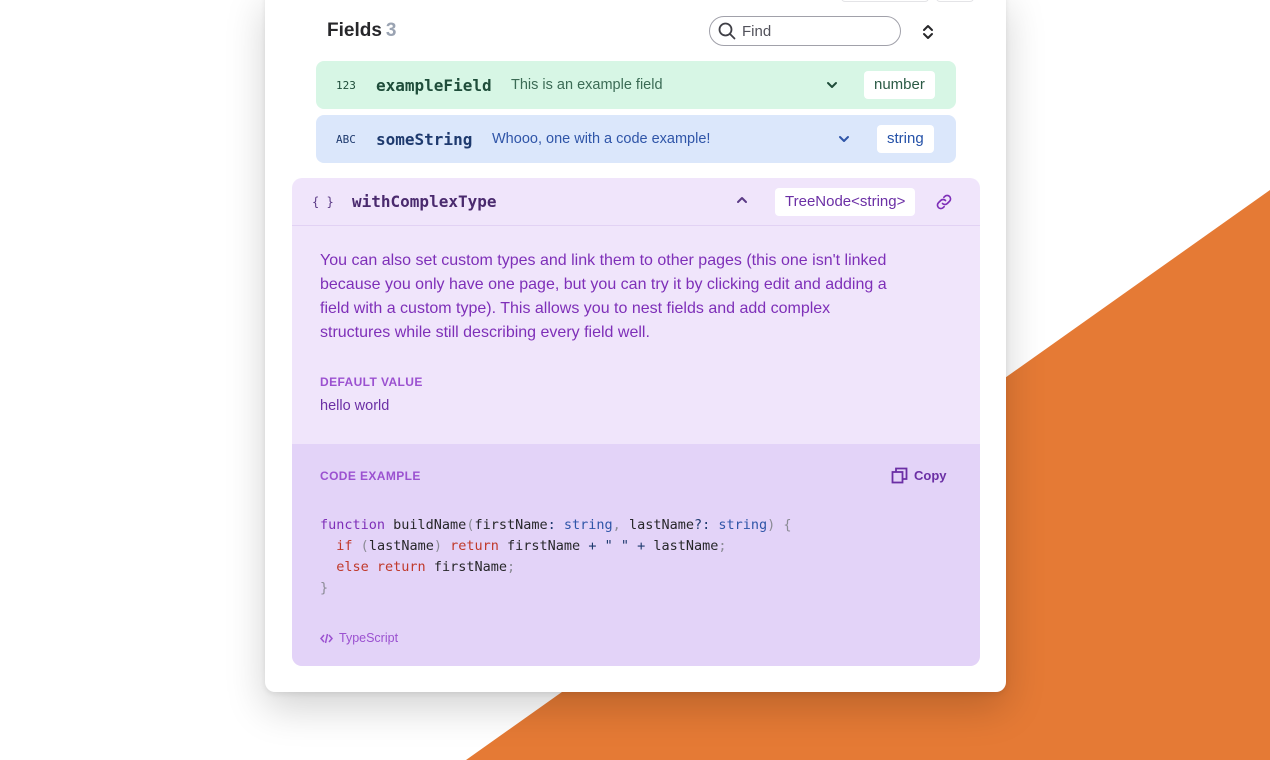 The height and width of the screenshot is (760, 1270). What do you see at coordinates (354, 30) in the screenshot?
I see `fields-title: Fields` at bounding box center [354, 30].